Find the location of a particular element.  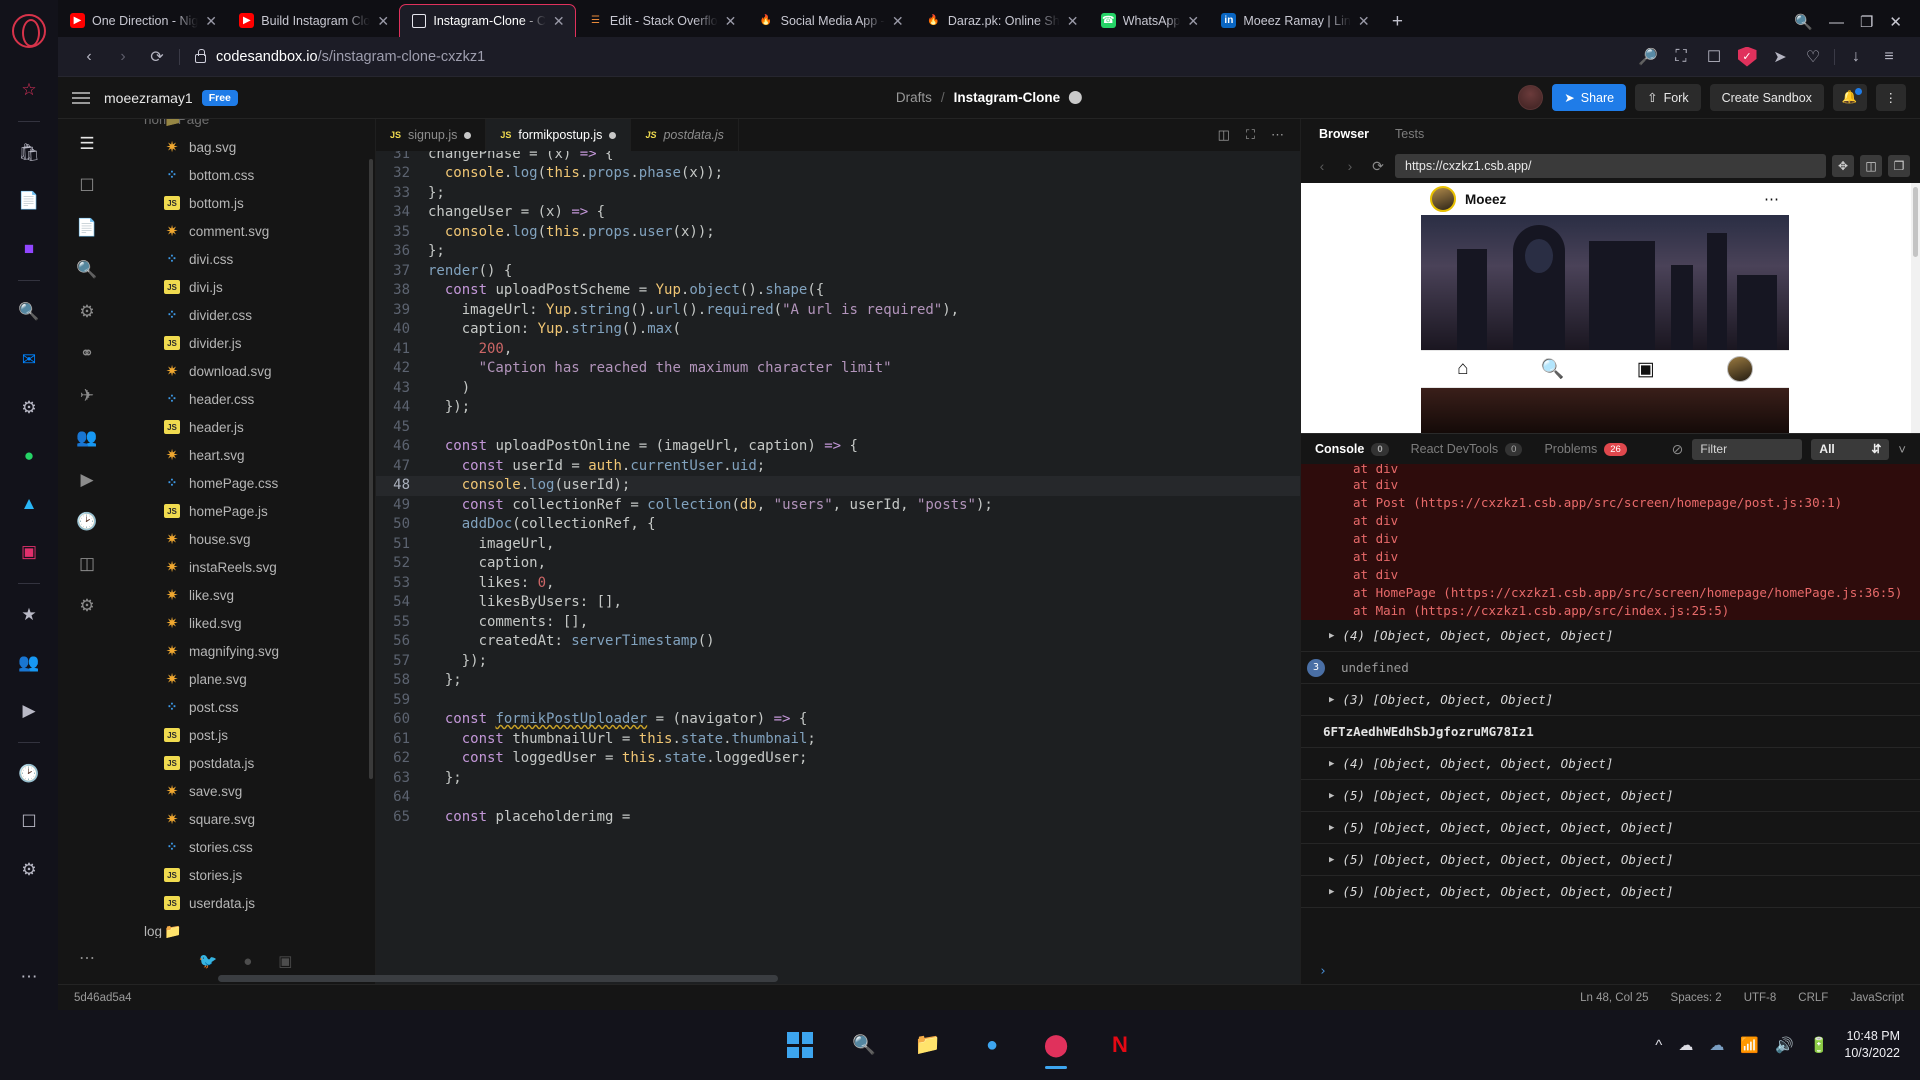

popout-icon: ❐ is located at coordinates (1899, 166).